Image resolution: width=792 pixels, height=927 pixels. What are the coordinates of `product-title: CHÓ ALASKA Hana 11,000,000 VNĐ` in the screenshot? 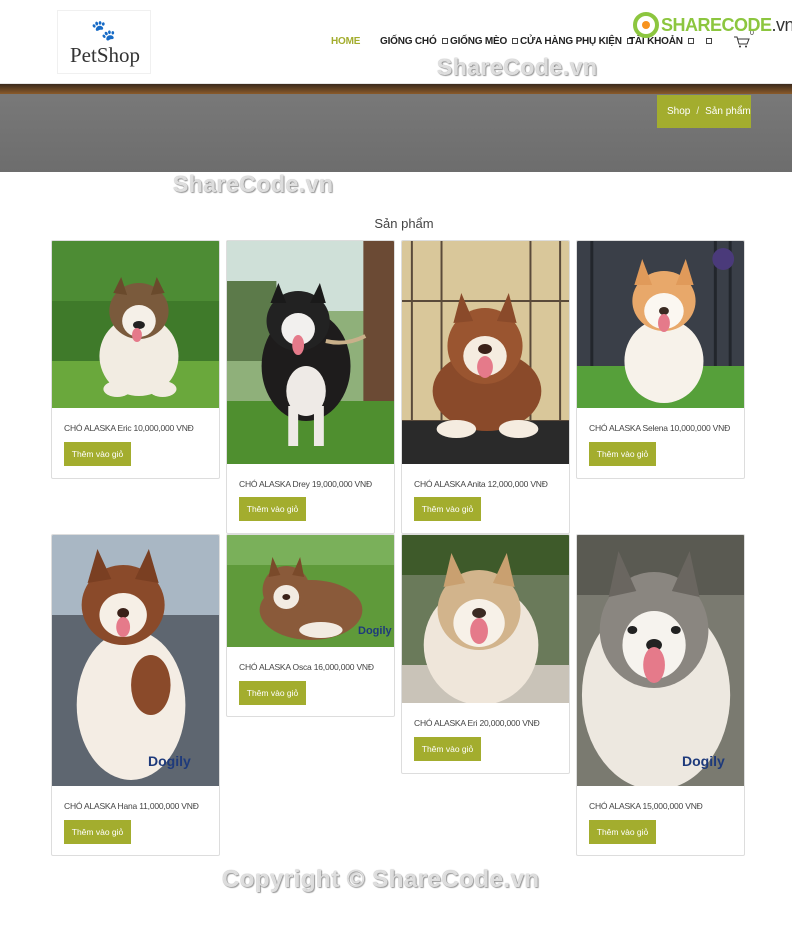 It's located at (131, 806).